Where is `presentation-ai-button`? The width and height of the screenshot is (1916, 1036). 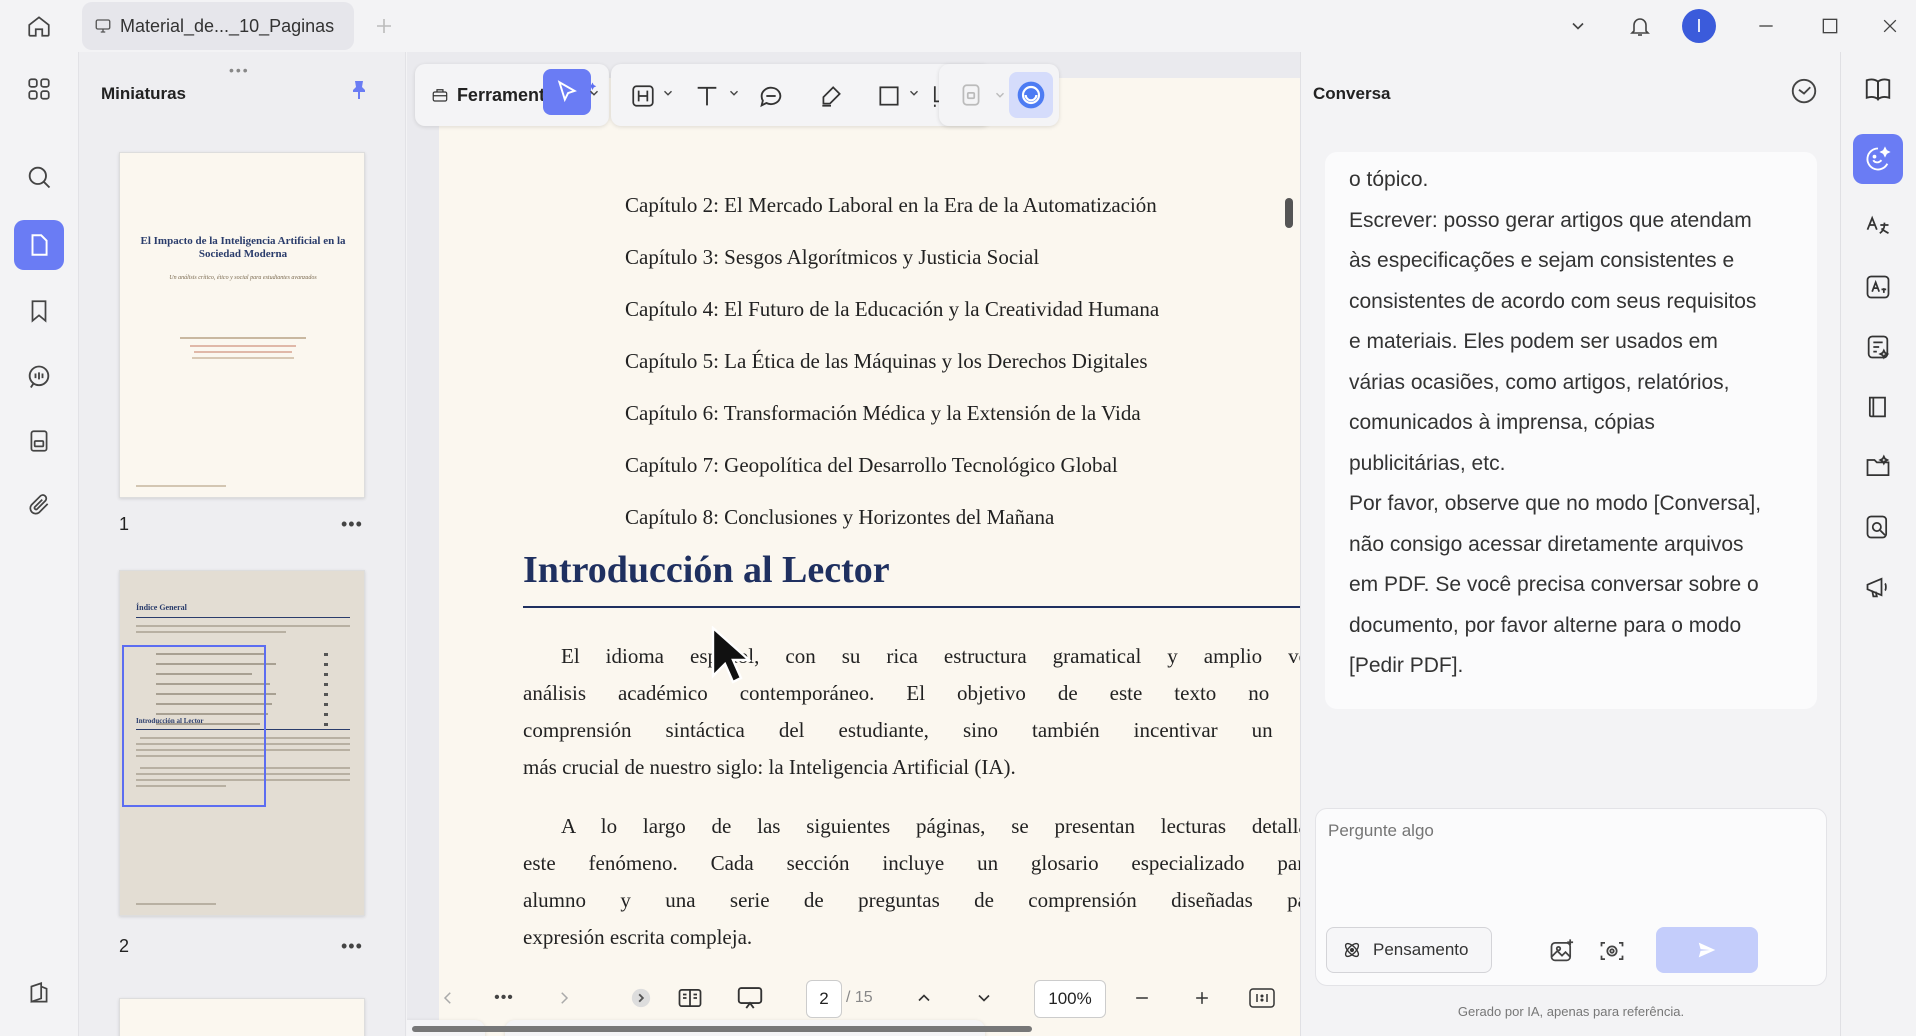 presentation-ai-button is located at coordinates (1878, 587).